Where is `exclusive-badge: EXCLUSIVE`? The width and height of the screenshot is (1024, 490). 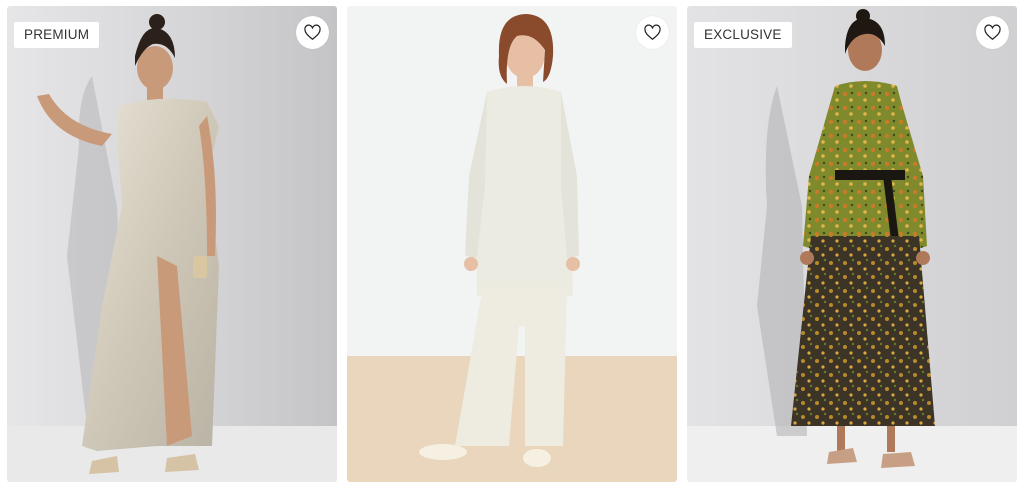 exclusive-badge: EXCLUSIVE is located at coordinates (743, 35).